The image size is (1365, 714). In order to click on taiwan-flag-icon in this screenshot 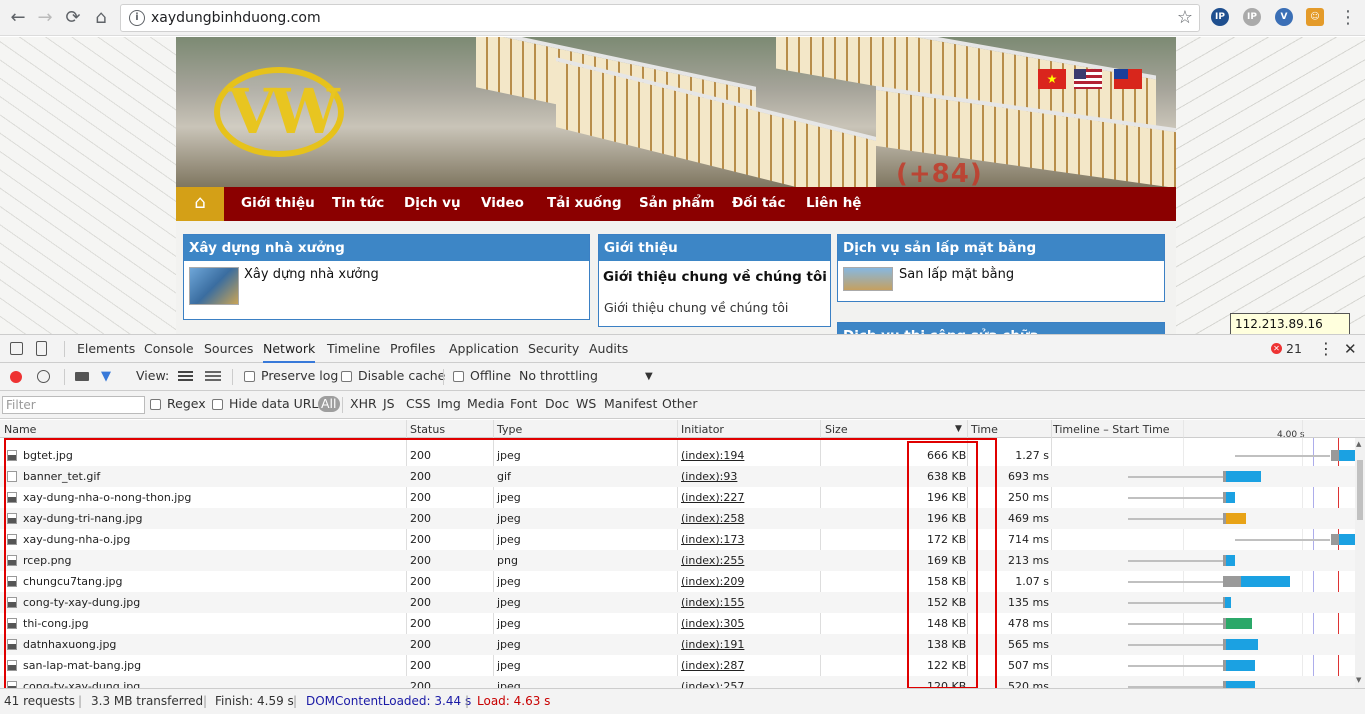, I will do `click(1128, 79)`.